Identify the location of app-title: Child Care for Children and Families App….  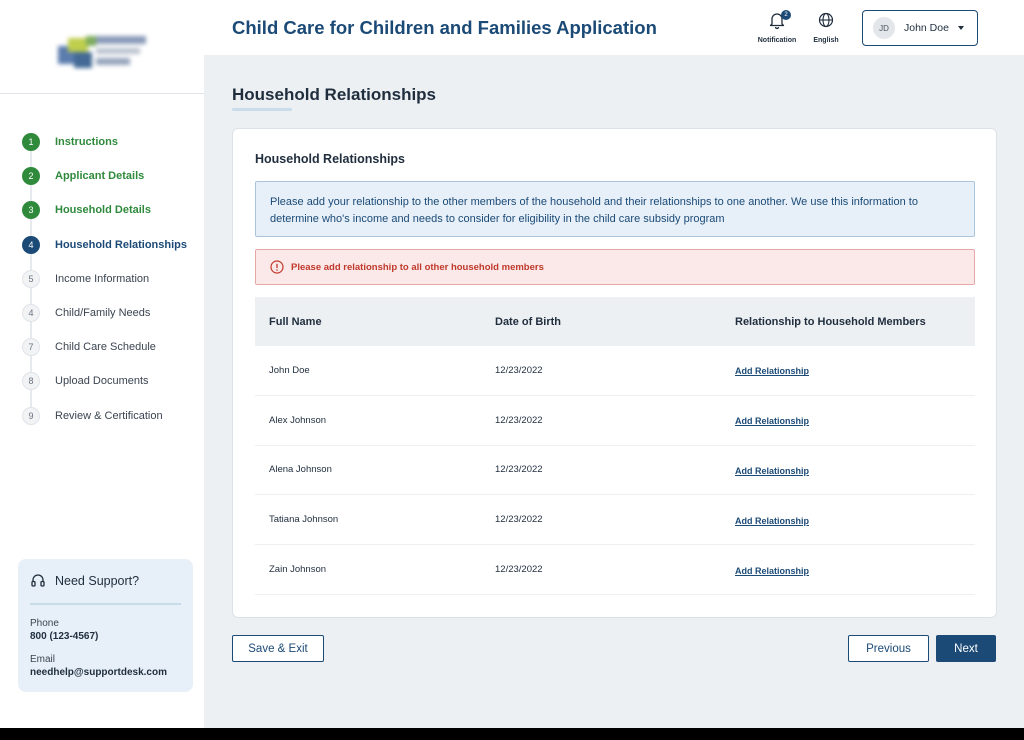
(444, 27).